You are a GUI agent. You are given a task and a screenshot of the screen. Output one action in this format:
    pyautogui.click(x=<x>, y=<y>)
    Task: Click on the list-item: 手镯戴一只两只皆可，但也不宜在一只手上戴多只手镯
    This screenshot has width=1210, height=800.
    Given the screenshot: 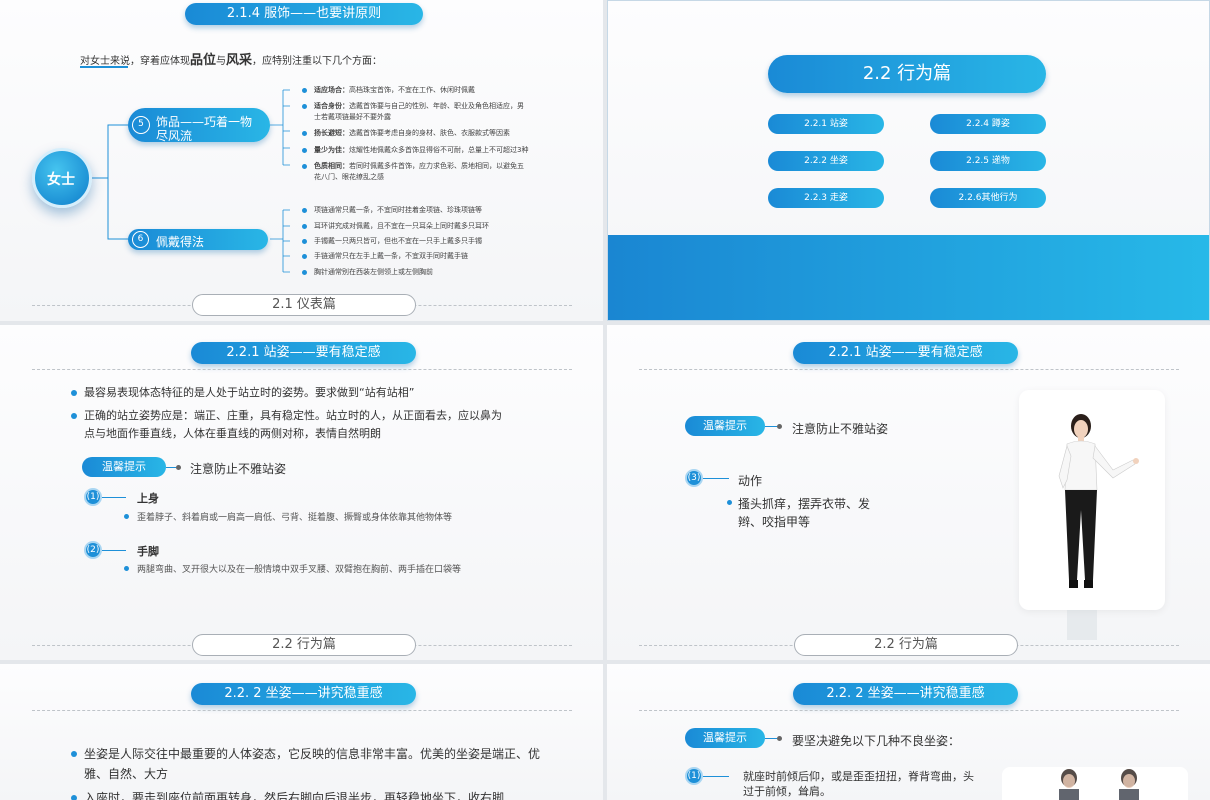 What is the action you would take?
    pyautogui.click(x=398, y=241)
    